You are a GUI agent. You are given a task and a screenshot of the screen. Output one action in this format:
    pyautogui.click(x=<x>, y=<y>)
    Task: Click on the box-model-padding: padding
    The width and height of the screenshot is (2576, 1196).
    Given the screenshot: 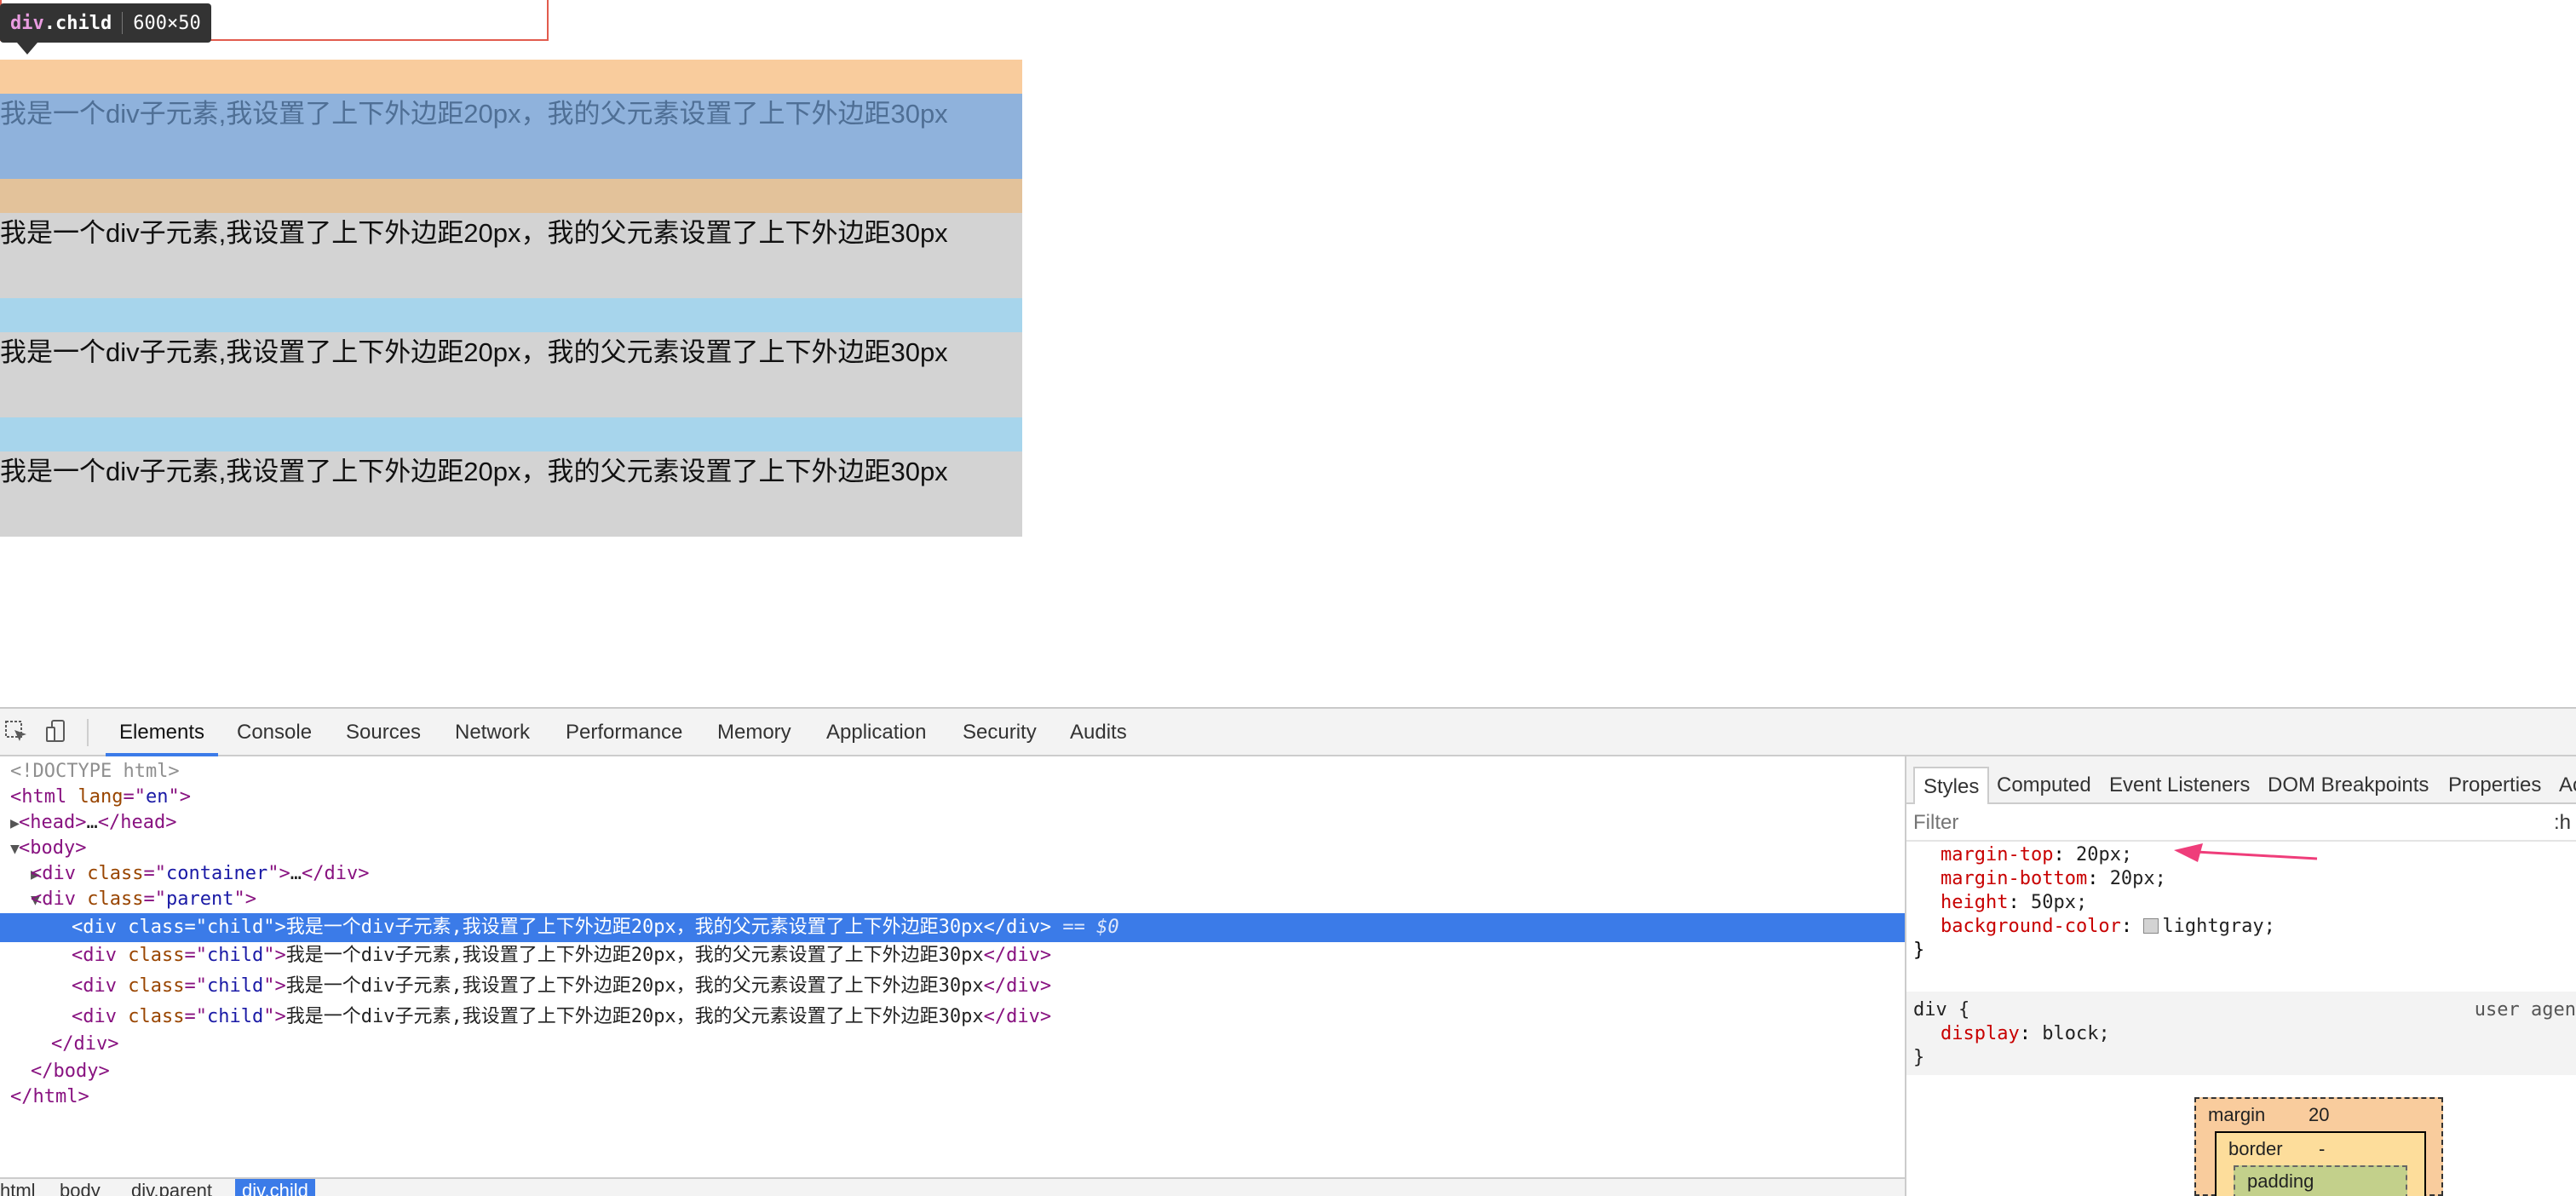 What is the action you would take?
    pyautogui.click(x=2320, y=1180)
    